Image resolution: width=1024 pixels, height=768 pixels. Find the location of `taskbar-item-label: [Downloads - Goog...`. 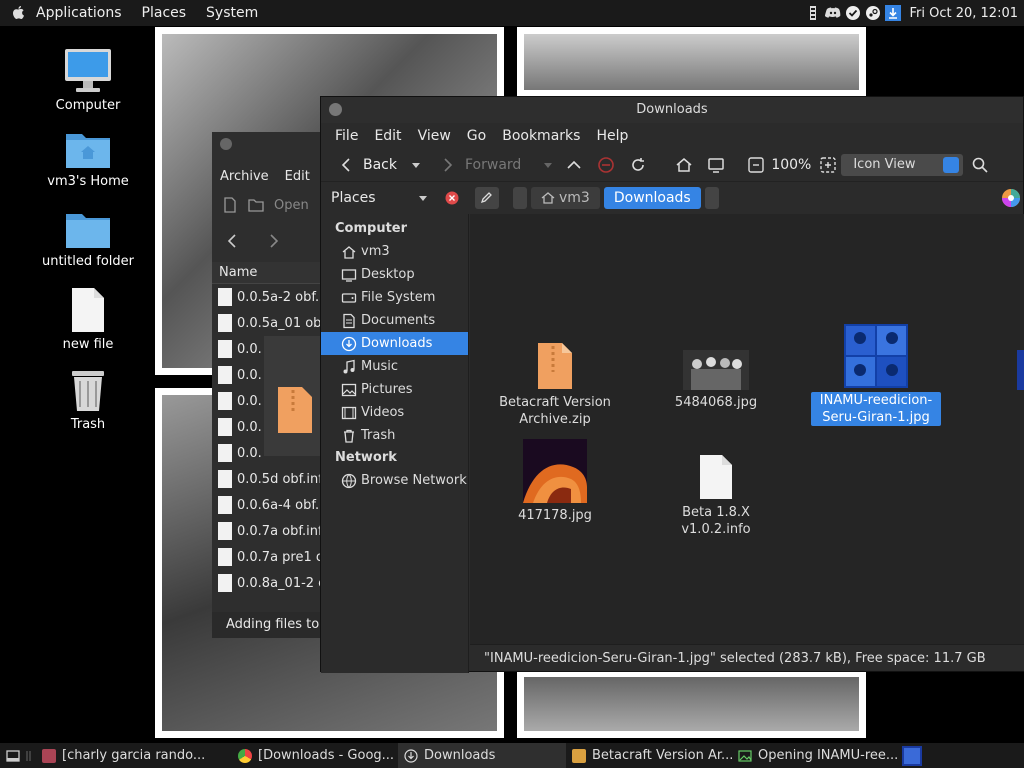

taskbar-item-label: [Downloads - Goog... is located at coordinates (326, 755).